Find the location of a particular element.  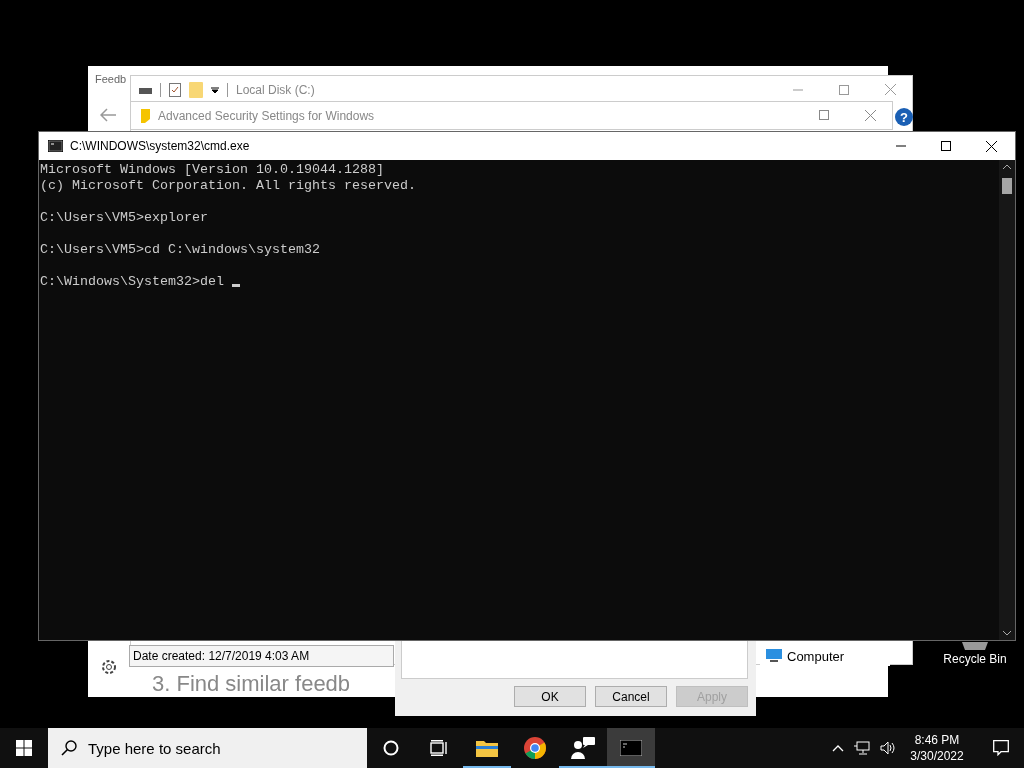

close-icon is located at coordinates (991, 146).